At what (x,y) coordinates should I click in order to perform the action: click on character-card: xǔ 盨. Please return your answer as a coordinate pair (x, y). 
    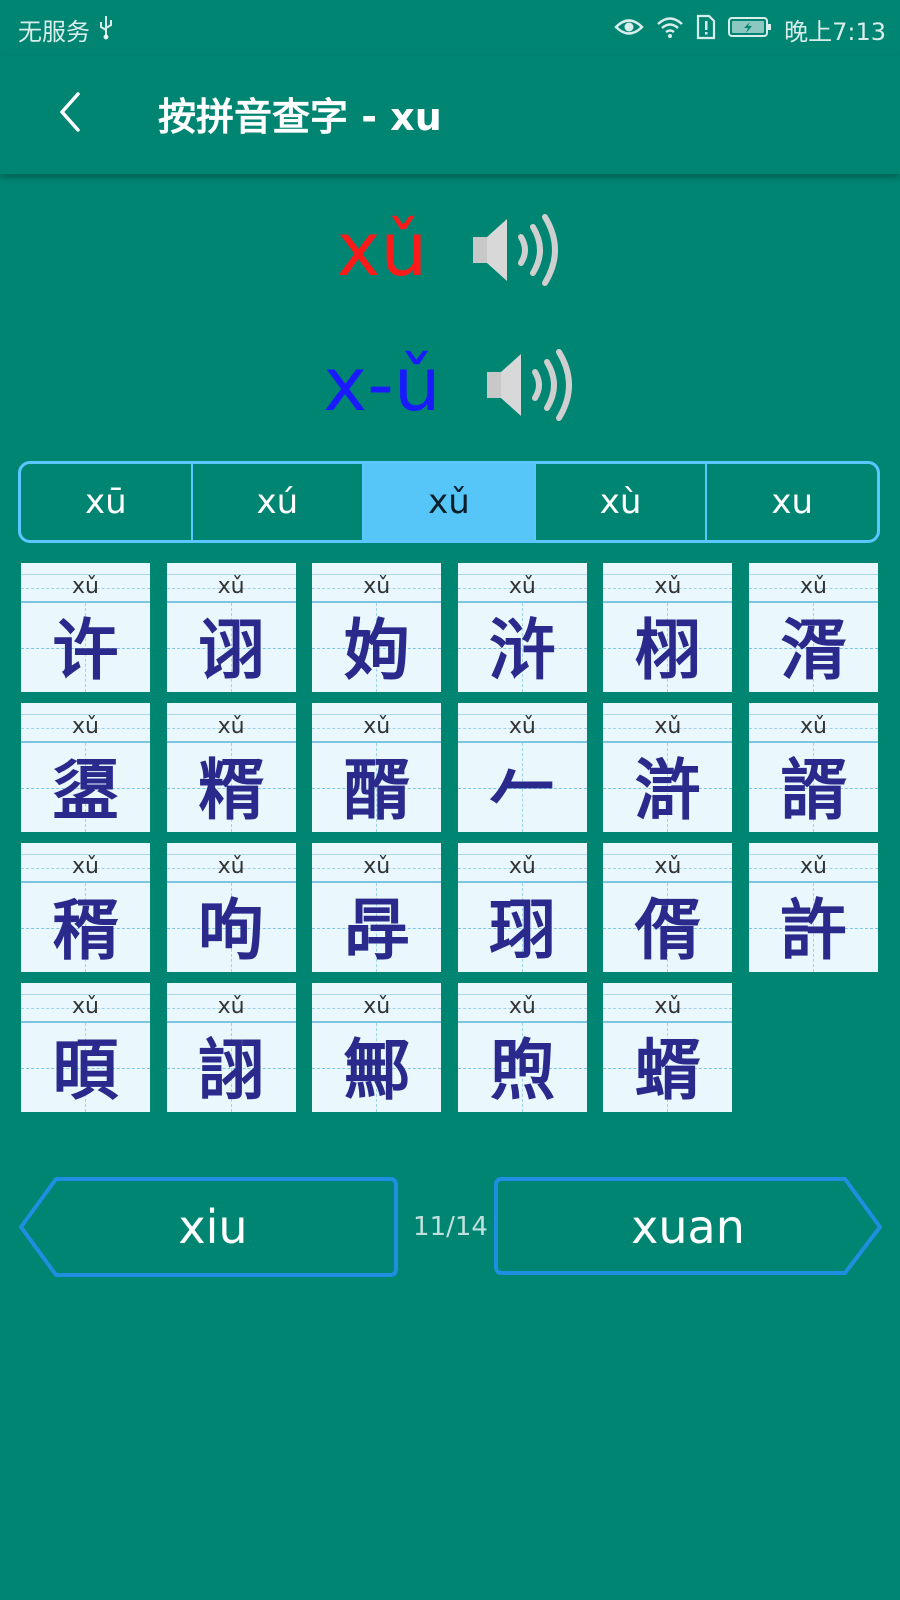
    Looking at the image, I should click on (85, 767).